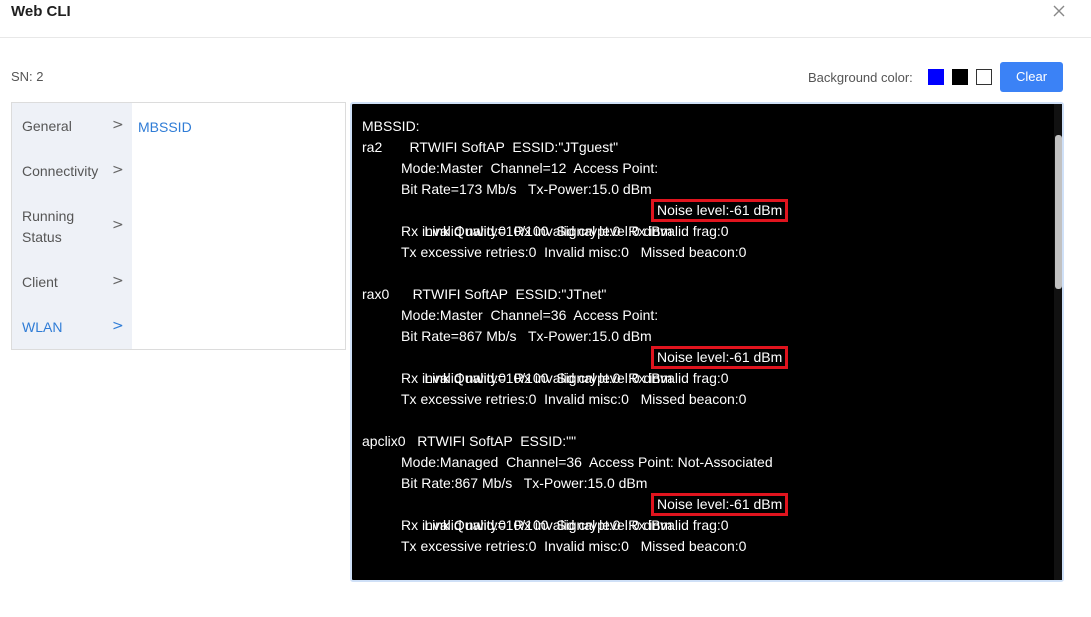  Describe the element at coordinates (469, 441) in the screenshot. I see `interface-header: apclix0 RTWIFI SoftAP ESSID:""` at that location.